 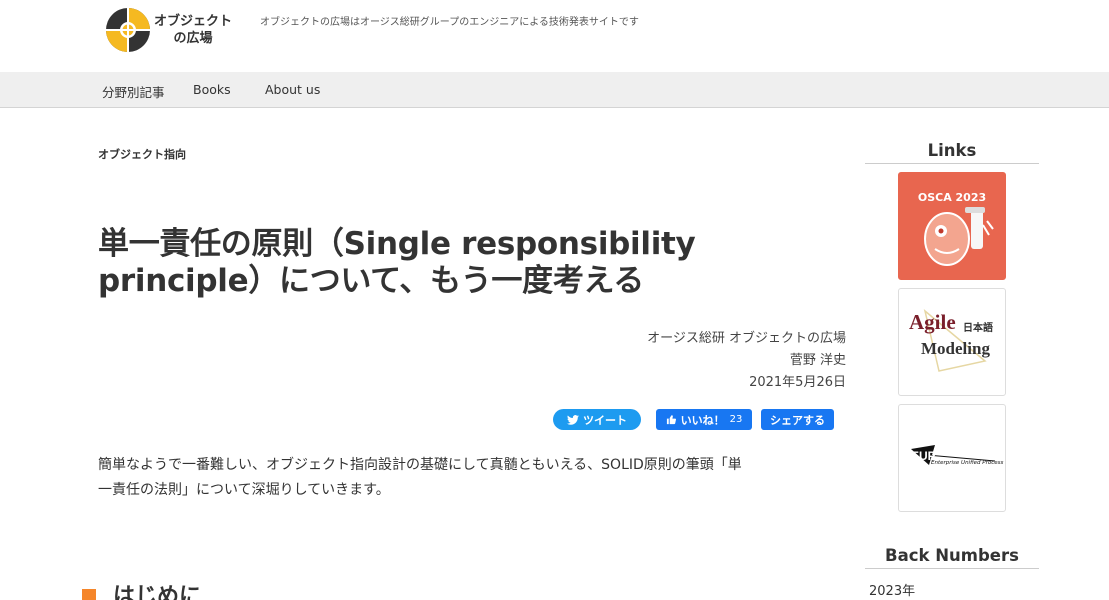 I want to click on nav-item-categories: 分野別記事, so click(x=133, y=91).